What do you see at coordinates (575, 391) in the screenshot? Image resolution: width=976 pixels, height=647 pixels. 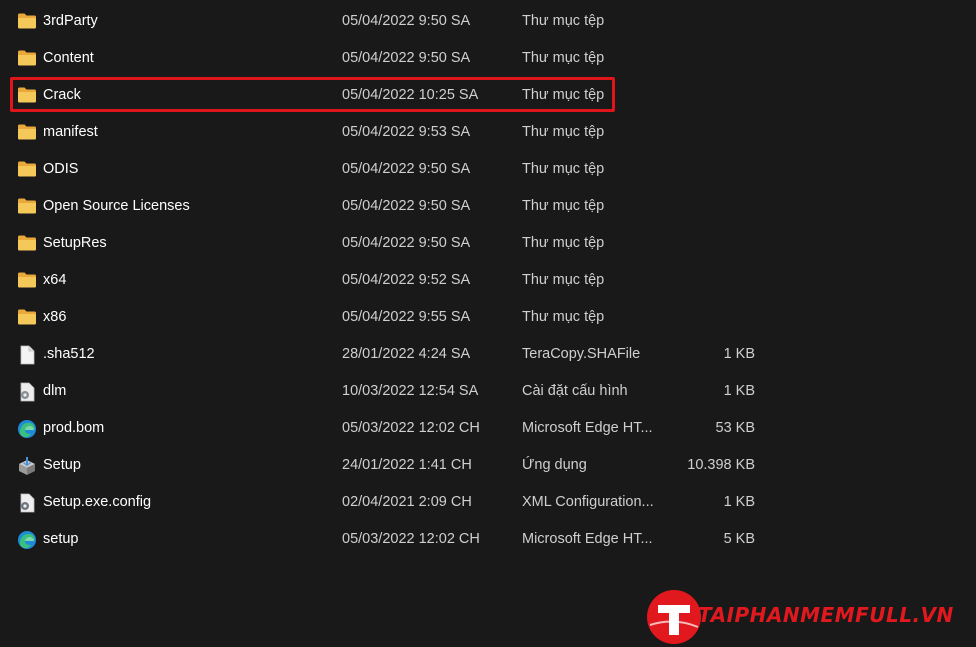 I see `file-type: Cài đặt cấu hình` at bounding box center [575, 391].